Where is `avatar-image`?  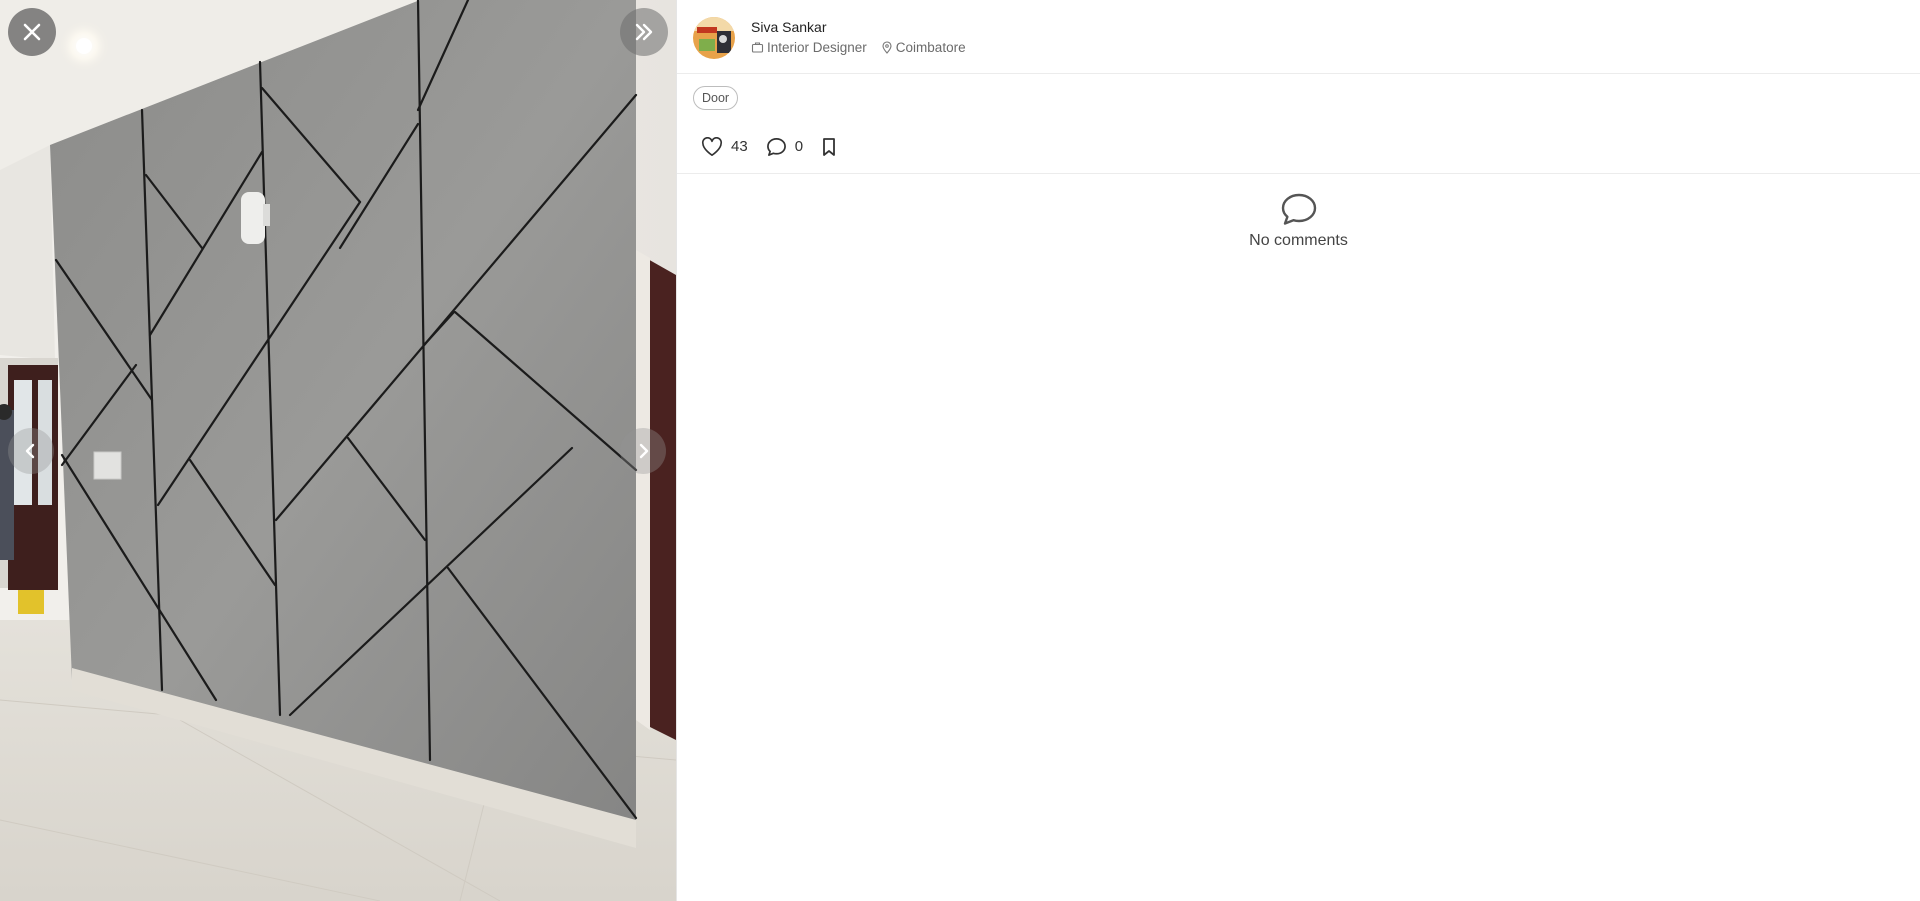
avatar-image is located at coordinates (714, 37).